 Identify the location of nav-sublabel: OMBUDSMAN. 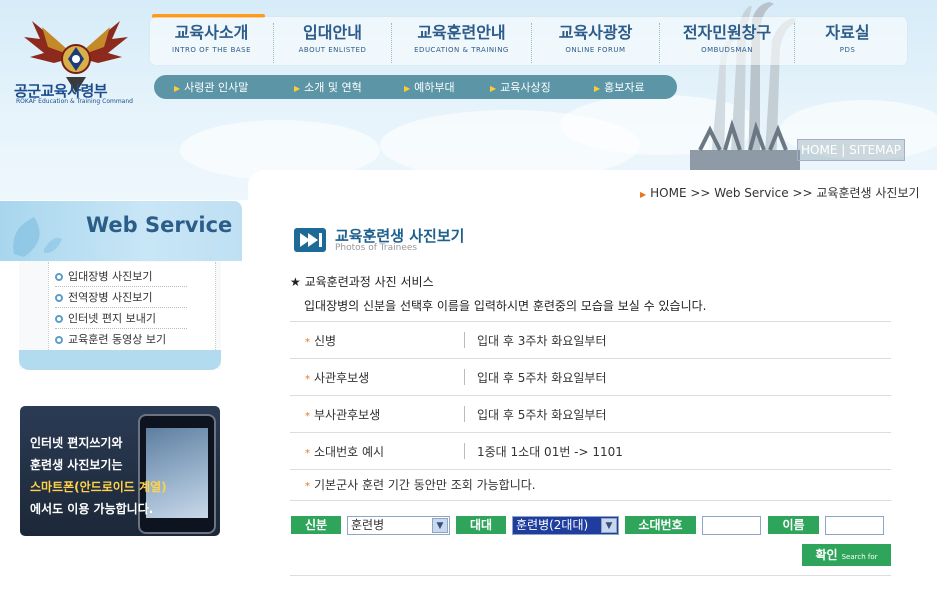
(727, 50).